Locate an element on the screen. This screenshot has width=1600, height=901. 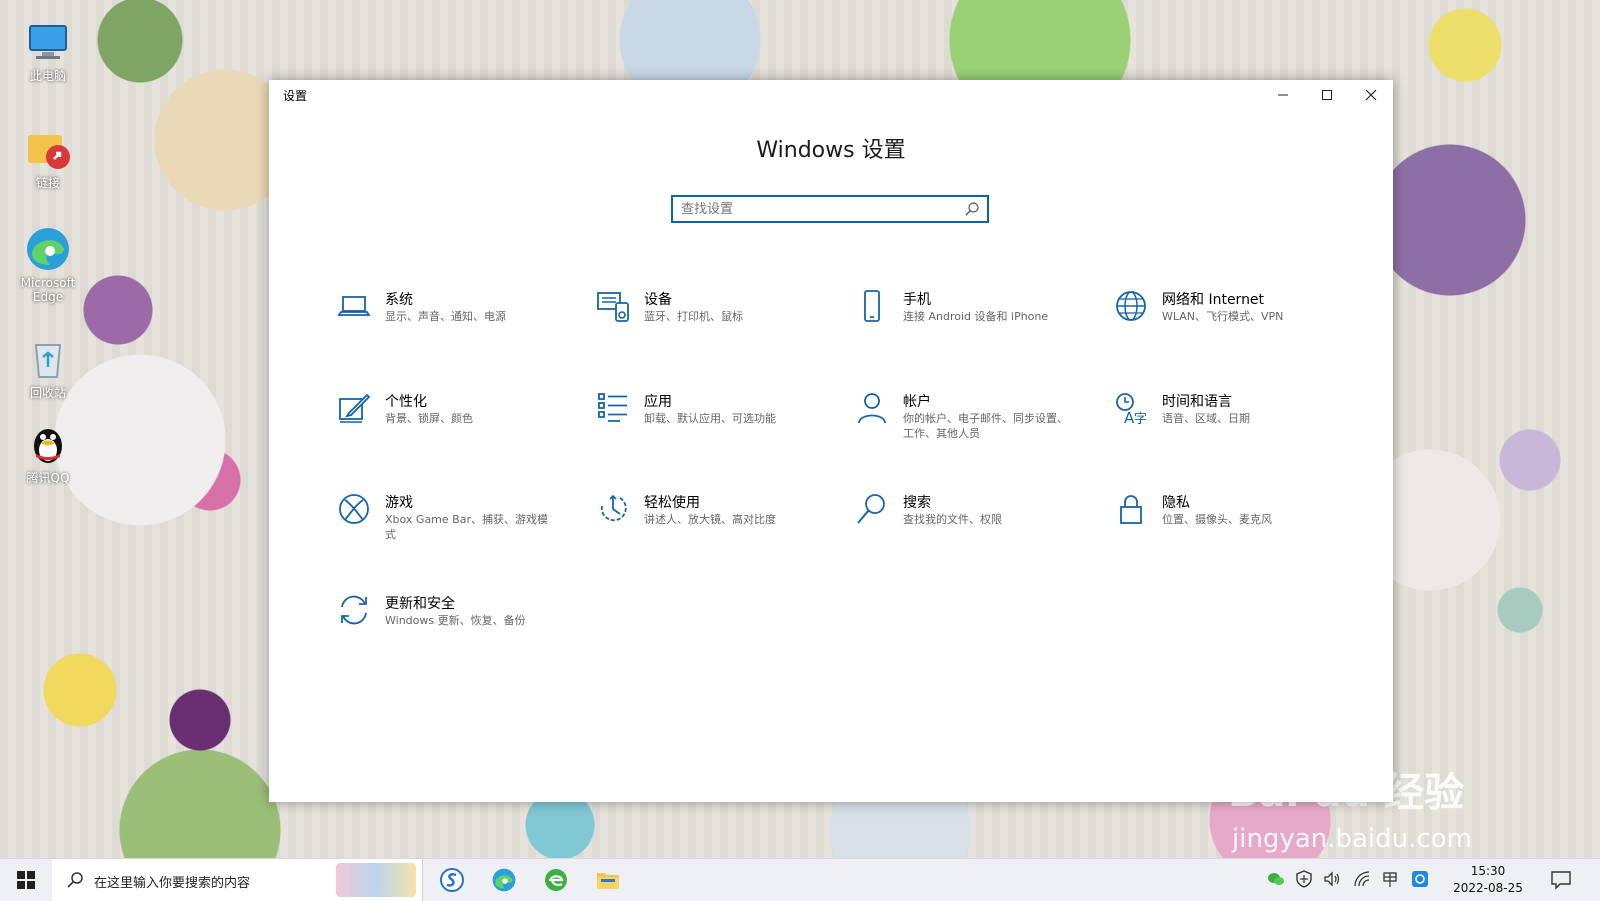
minimize-button is located at coordinates (1283, 95).